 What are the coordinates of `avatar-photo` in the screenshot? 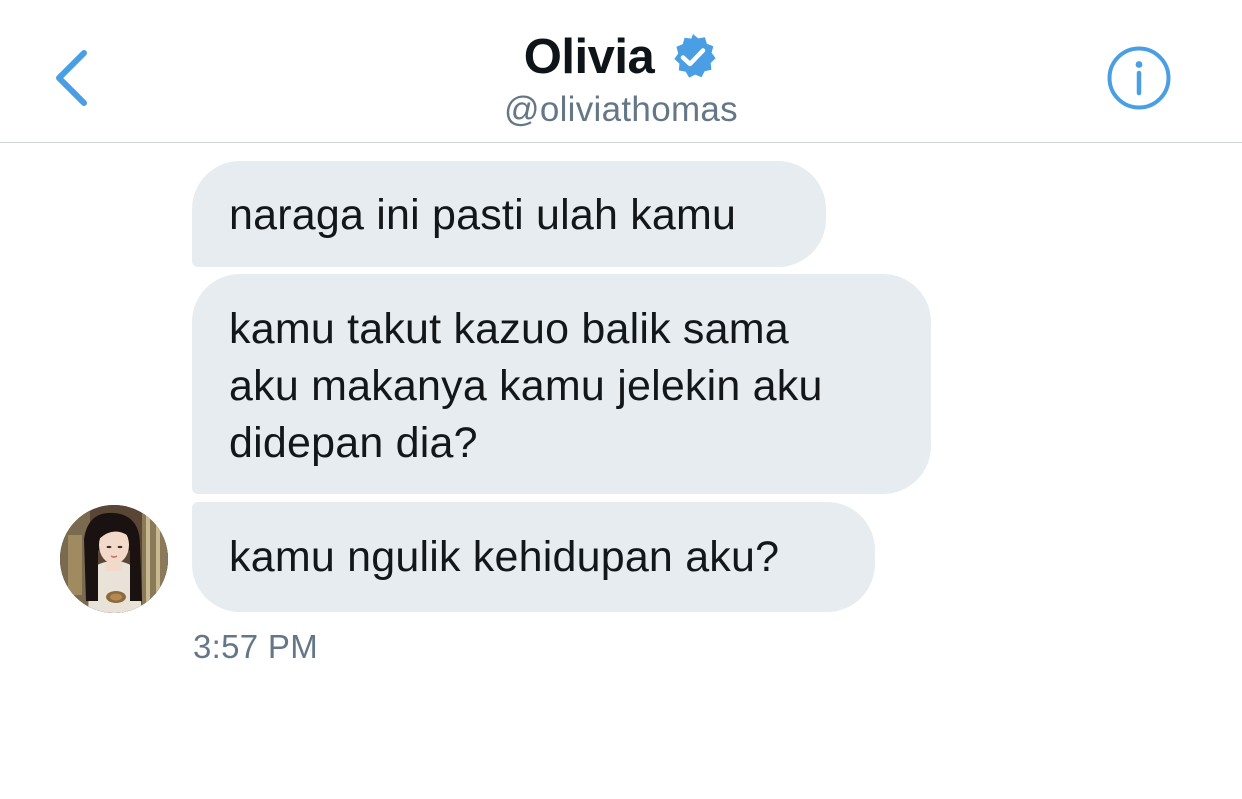 It's located at (114, 559).